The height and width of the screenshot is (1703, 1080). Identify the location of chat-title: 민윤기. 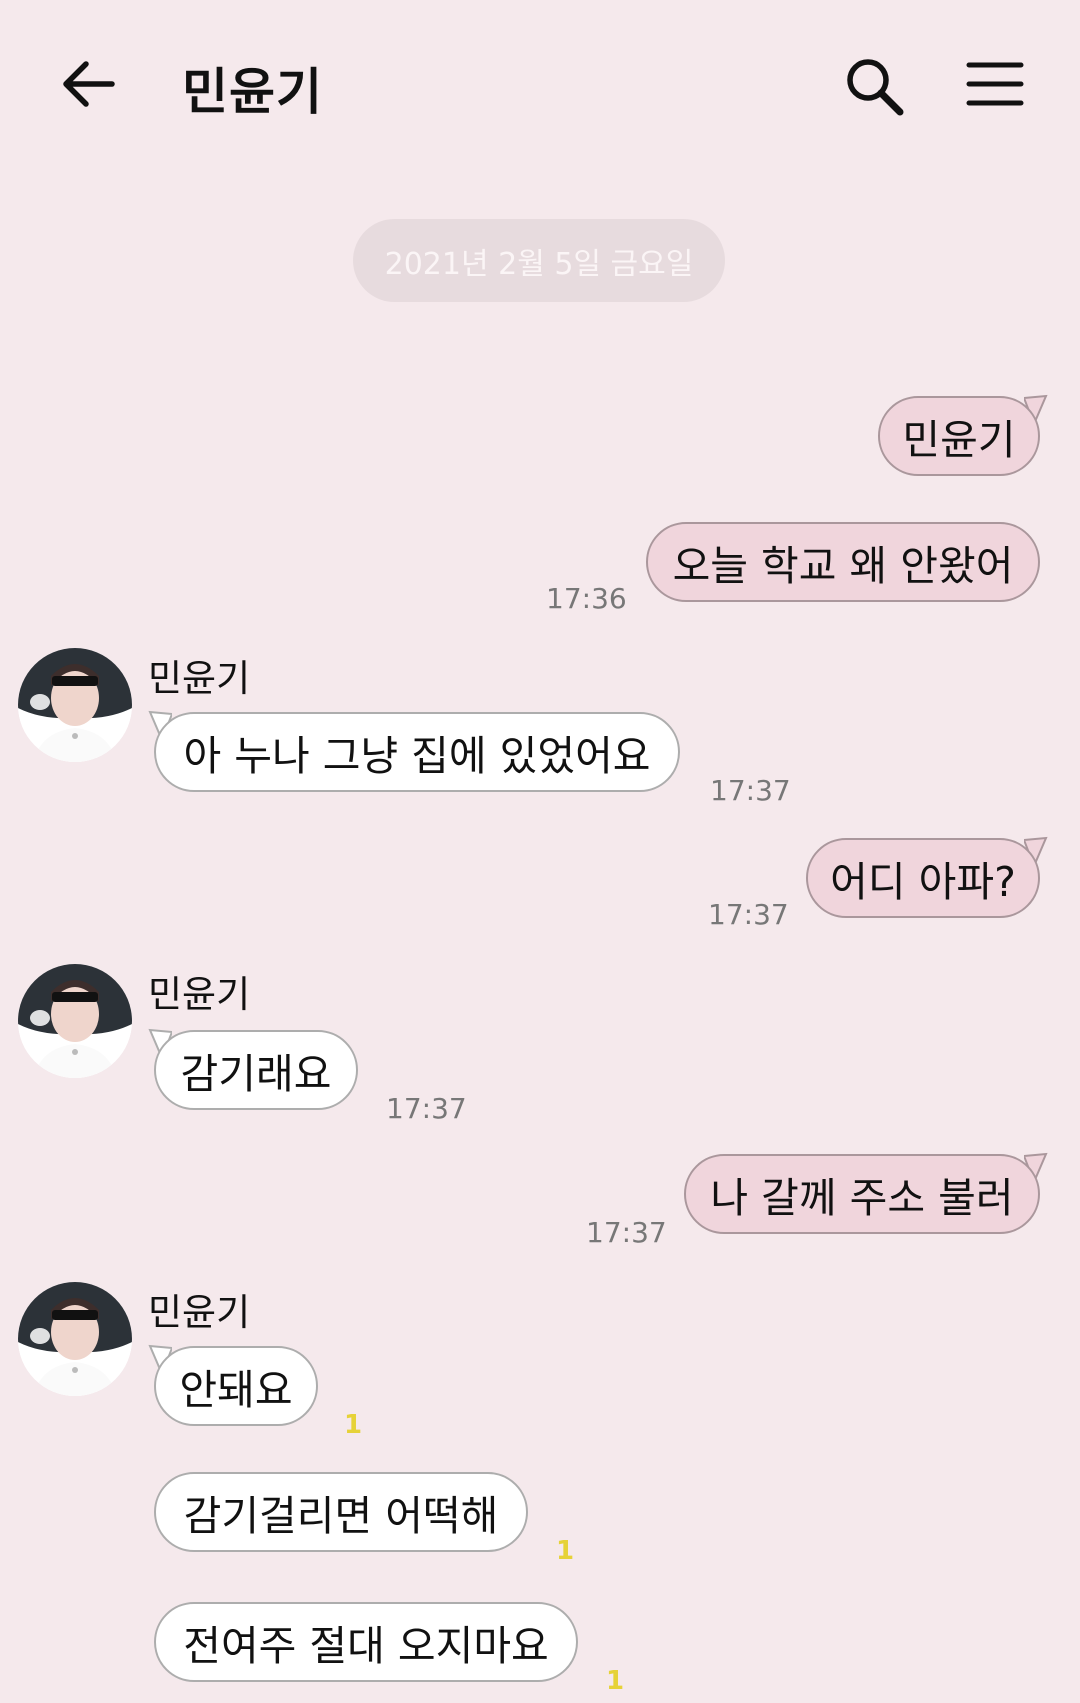
(252, 92).